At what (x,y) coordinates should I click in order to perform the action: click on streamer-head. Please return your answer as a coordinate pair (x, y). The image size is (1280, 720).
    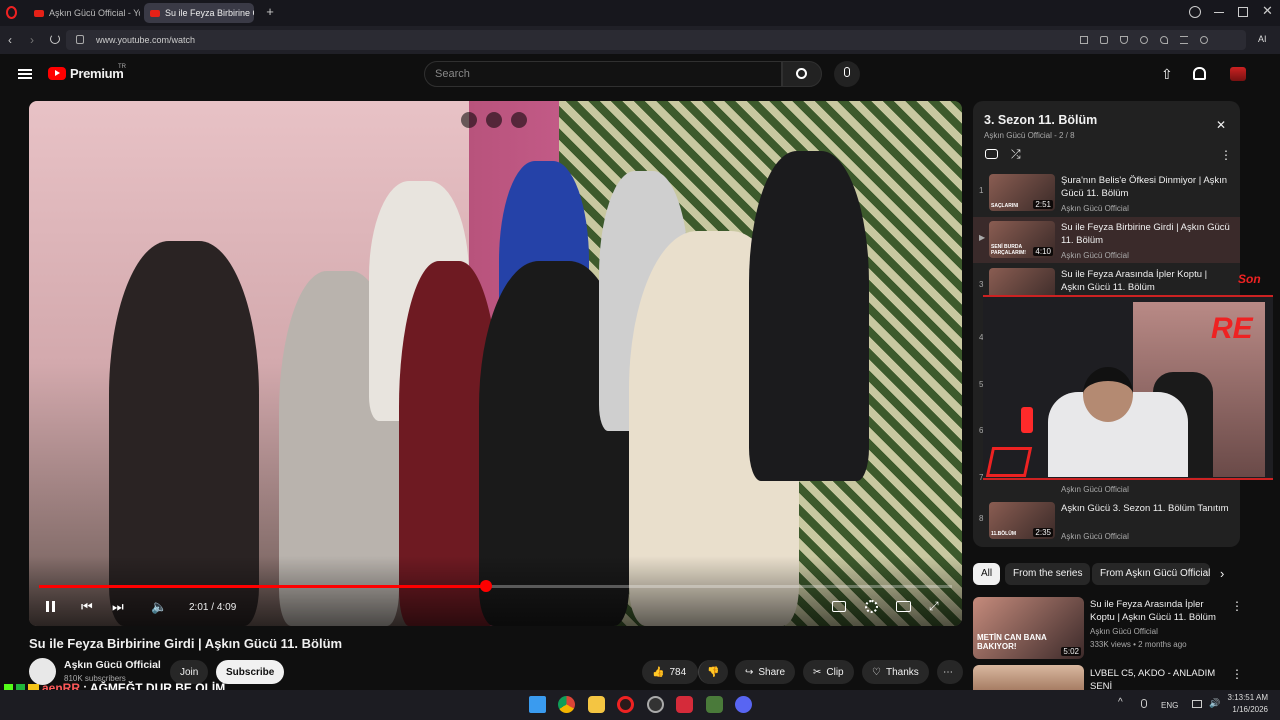
    Looking at the image, I should click on (1108, 394).